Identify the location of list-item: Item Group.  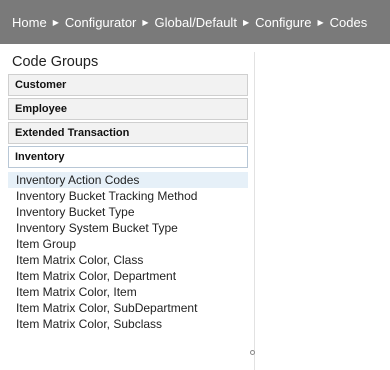
(128, 244).